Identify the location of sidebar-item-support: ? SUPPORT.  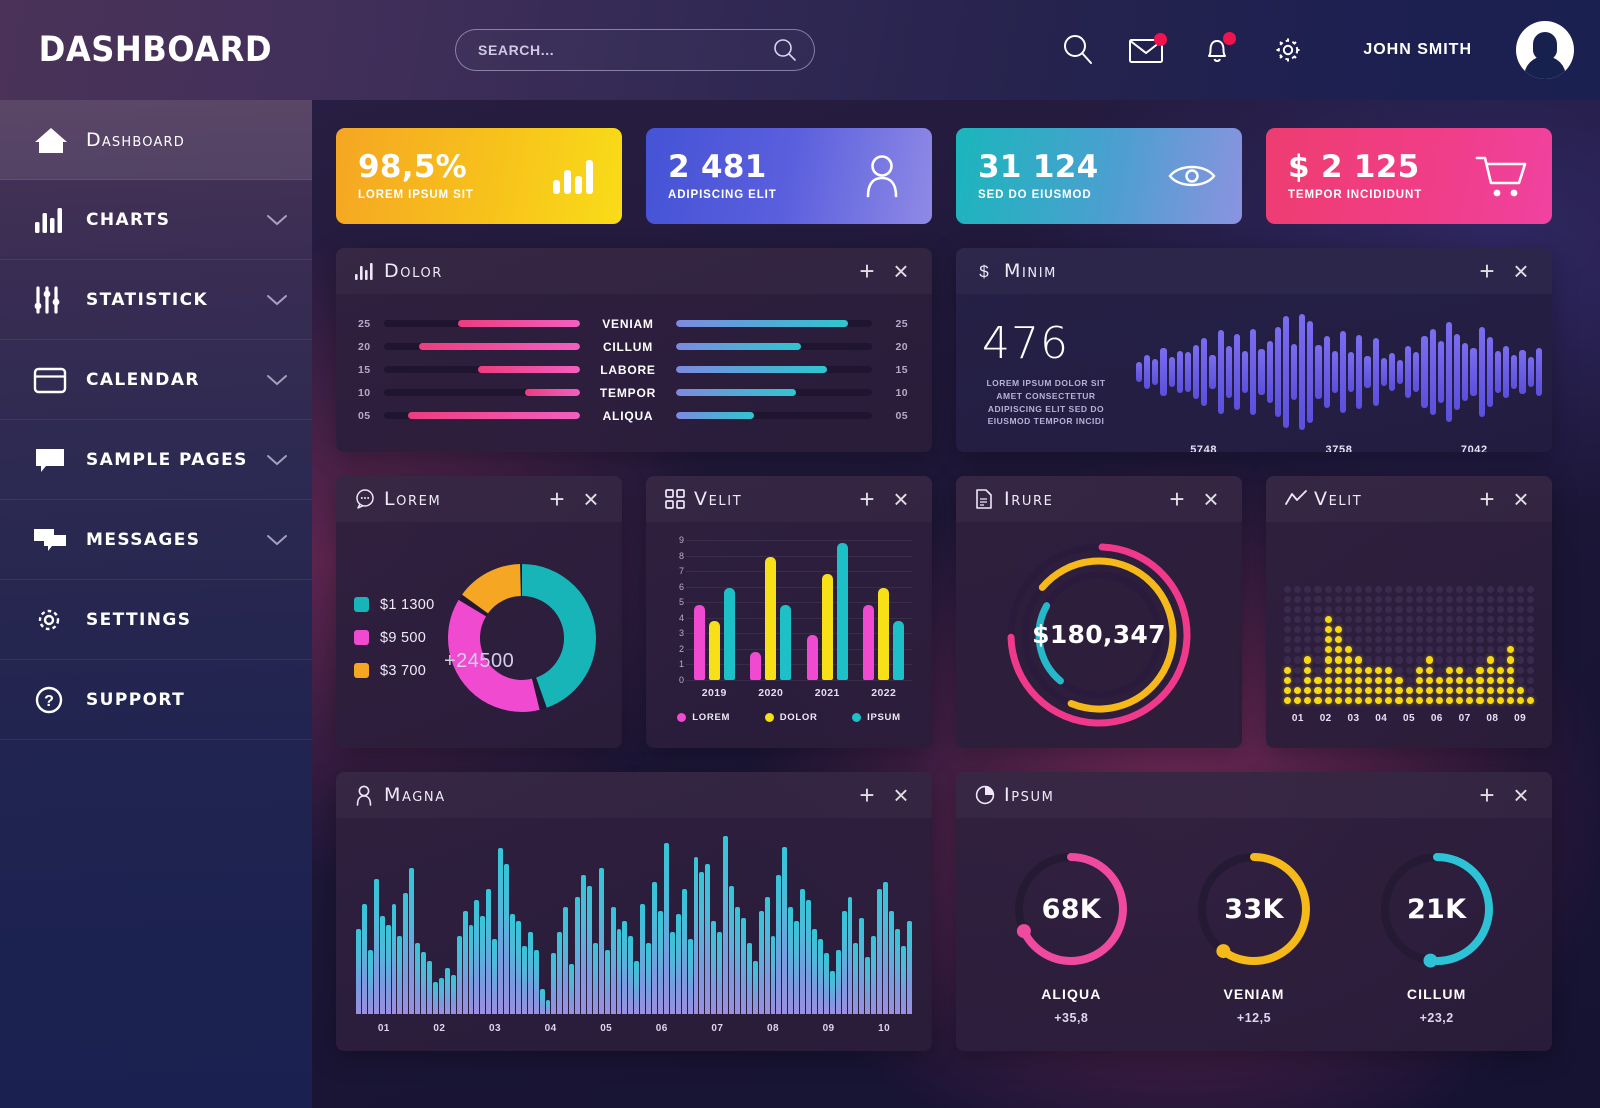
(156, 700).